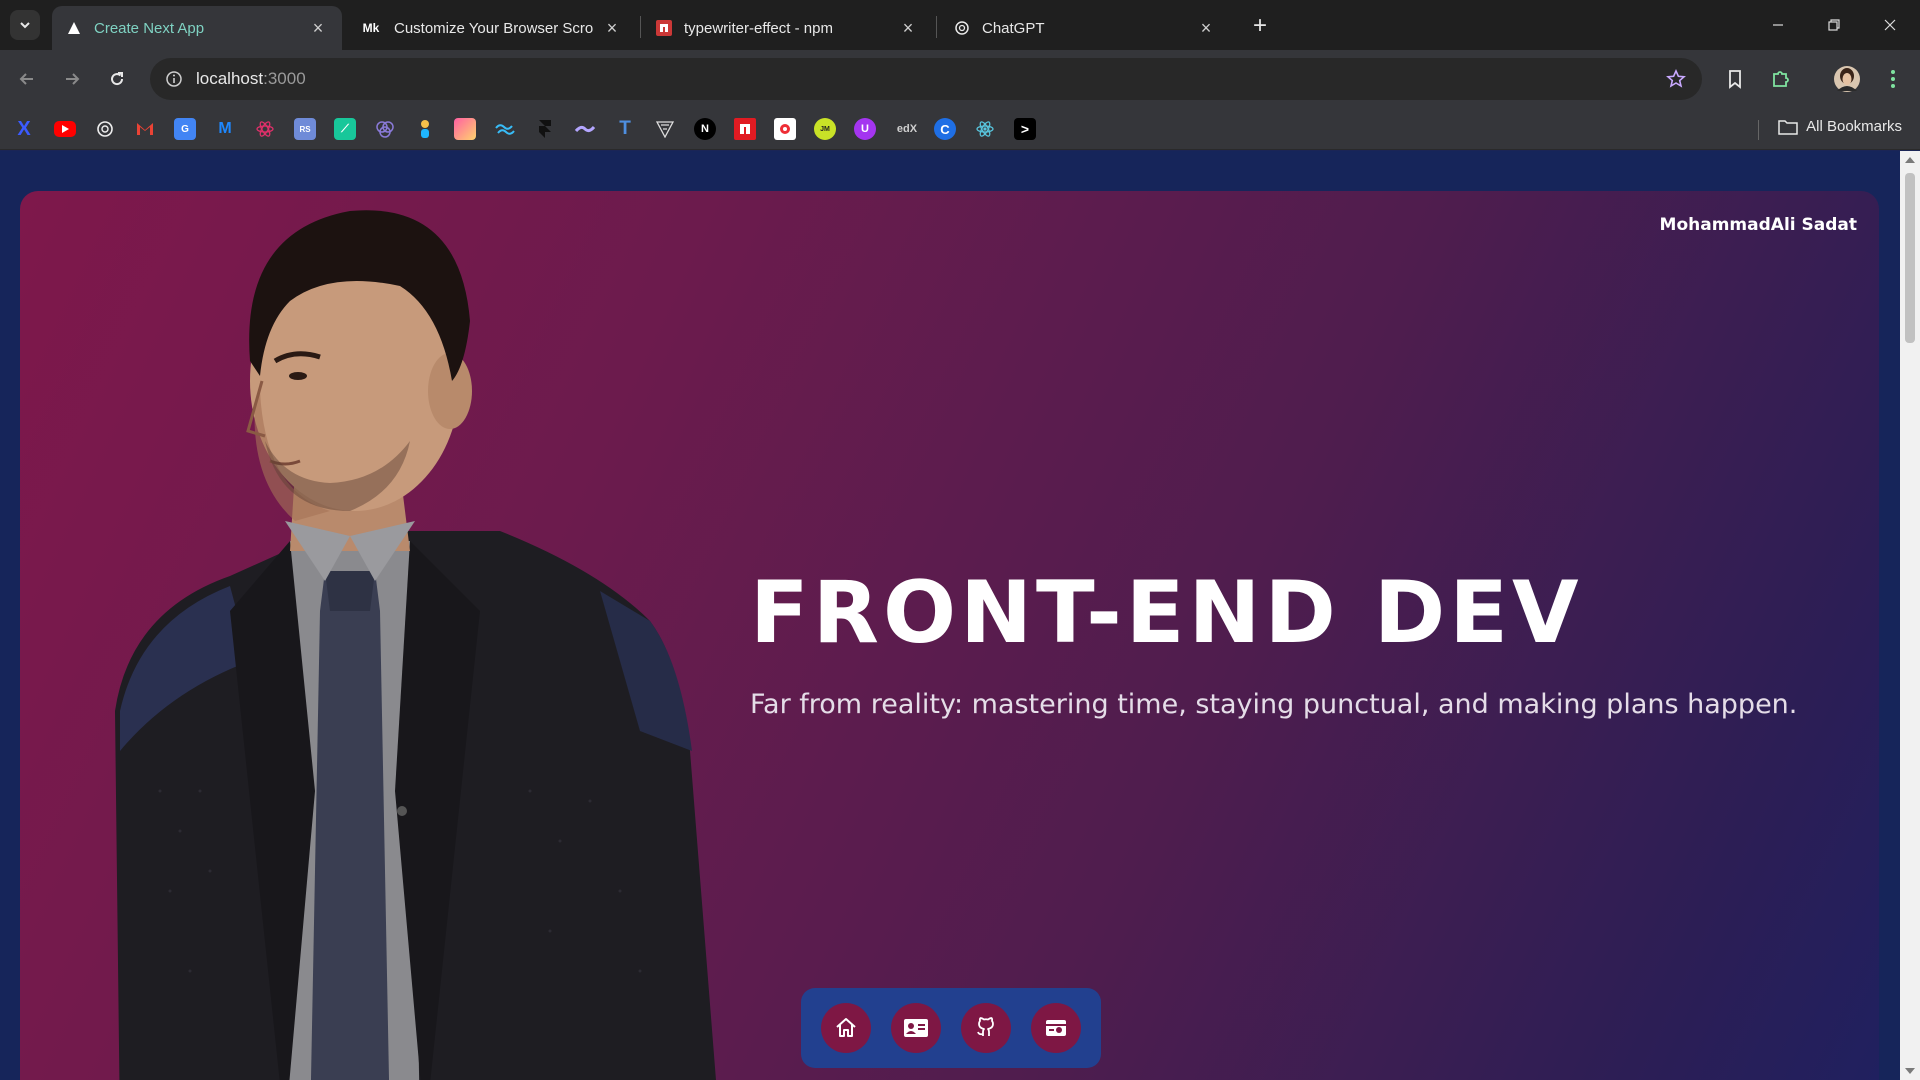 This screenshot has width=1920, height=1080. I want to click on vite-icon, so click(785, 129).